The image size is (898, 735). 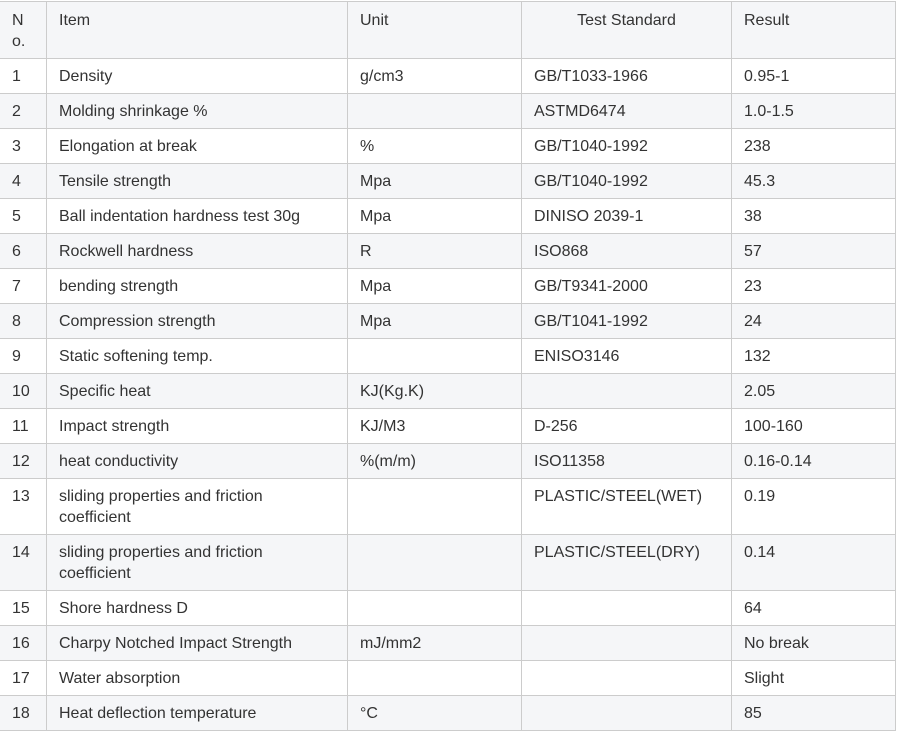 What do you see at coordinates (197, 678) in the screenshot?
I see `cell-item: Water absorption` at bounding box center [197, 678].